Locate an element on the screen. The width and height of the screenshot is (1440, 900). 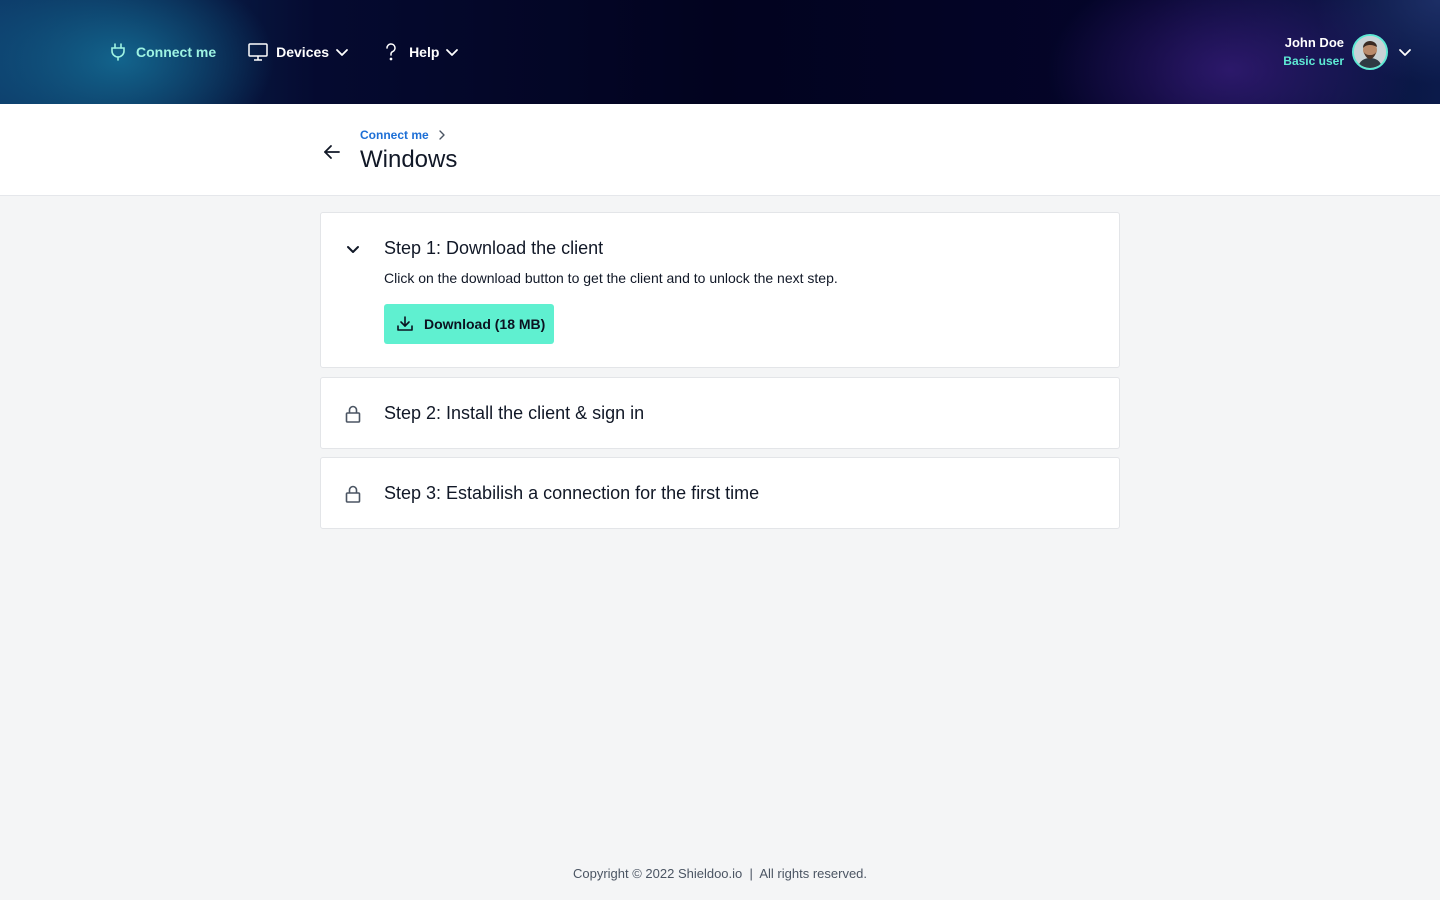
breadcrumb-link-connect-me: Connect me is located at coordinates (394, 135).